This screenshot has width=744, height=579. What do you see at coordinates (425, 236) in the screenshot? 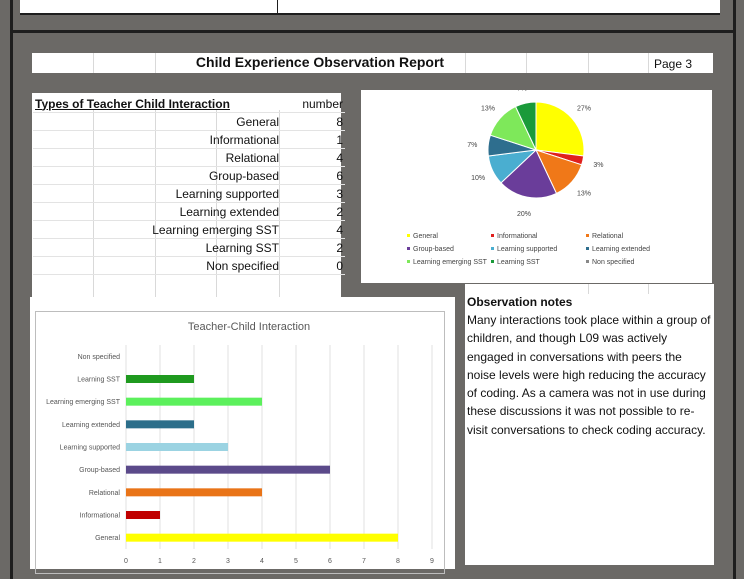
I see `pie-legend-label: General` at bounding box center [425, 236].